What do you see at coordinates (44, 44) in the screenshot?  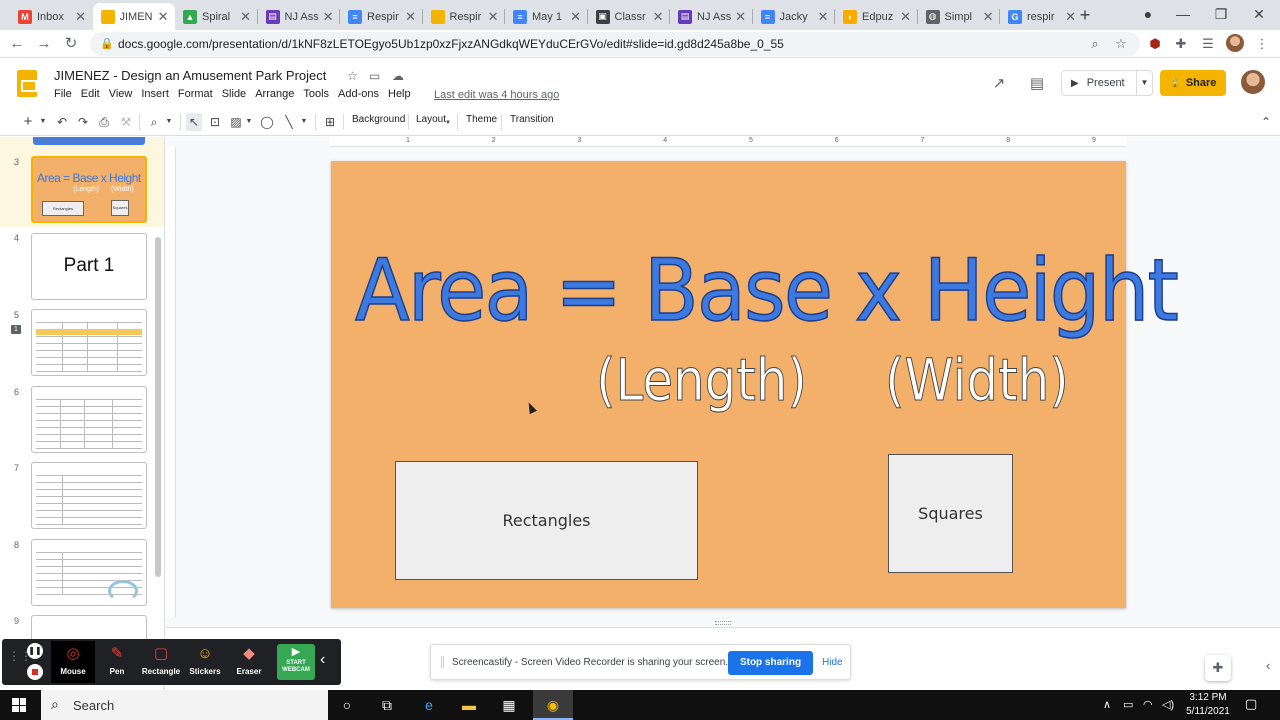 I see `forward-icon: →` at bounding box center [44, 44].